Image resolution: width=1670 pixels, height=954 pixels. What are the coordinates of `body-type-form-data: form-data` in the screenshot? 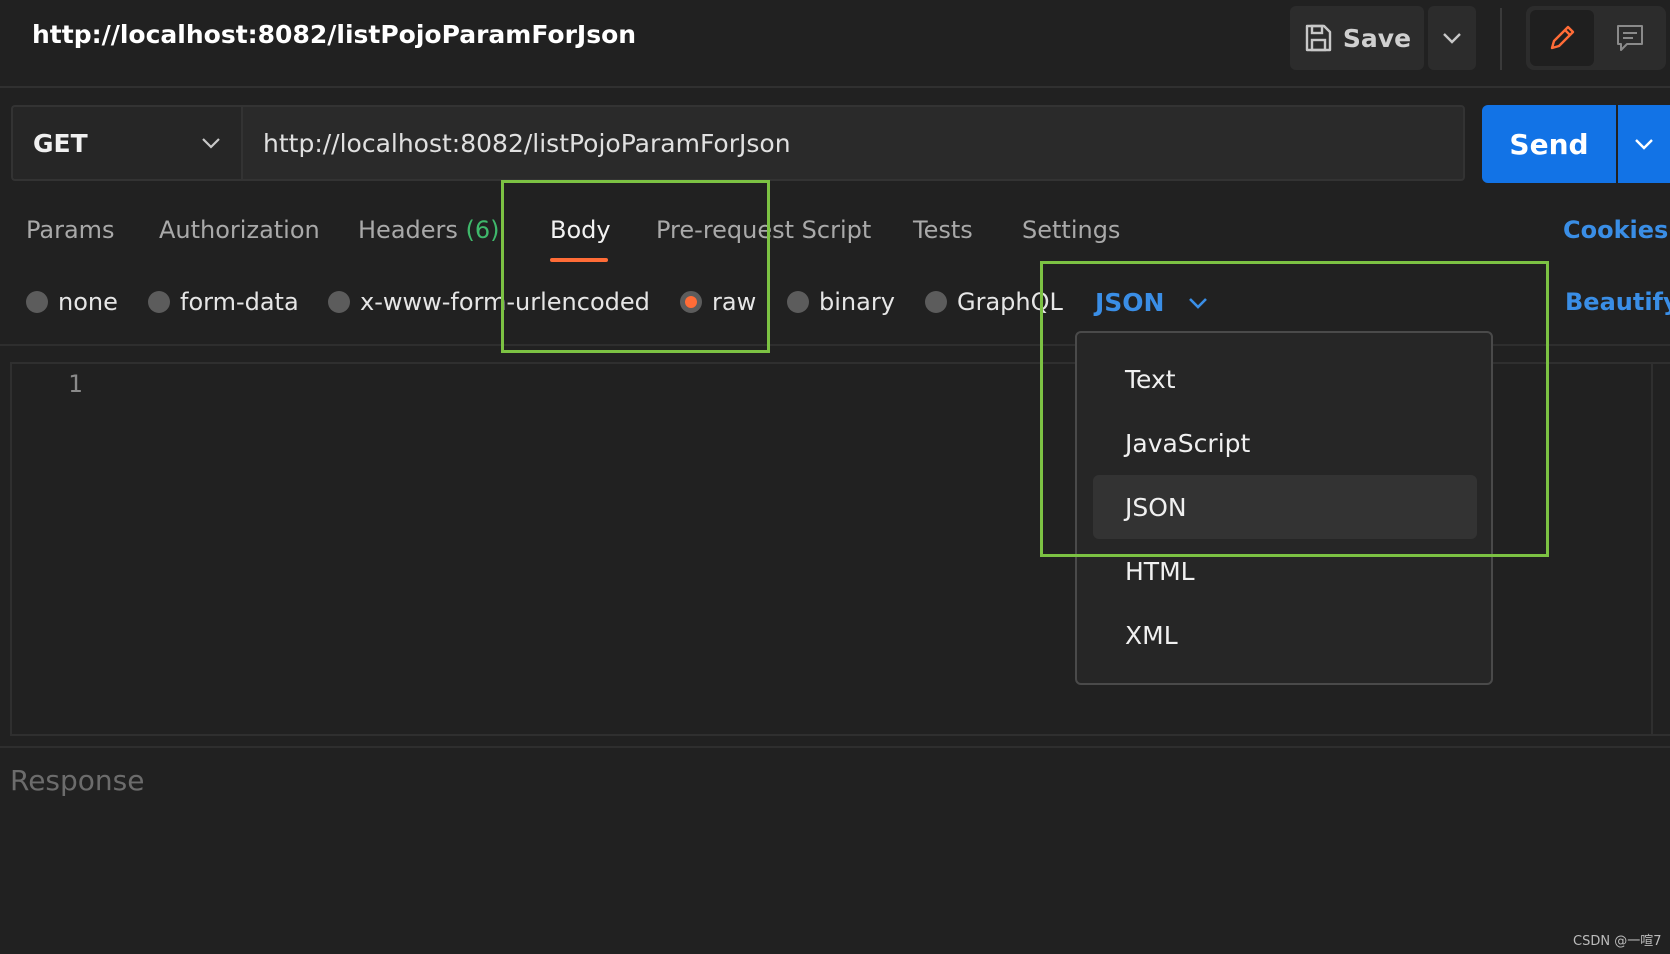 It's located at (223, 302).